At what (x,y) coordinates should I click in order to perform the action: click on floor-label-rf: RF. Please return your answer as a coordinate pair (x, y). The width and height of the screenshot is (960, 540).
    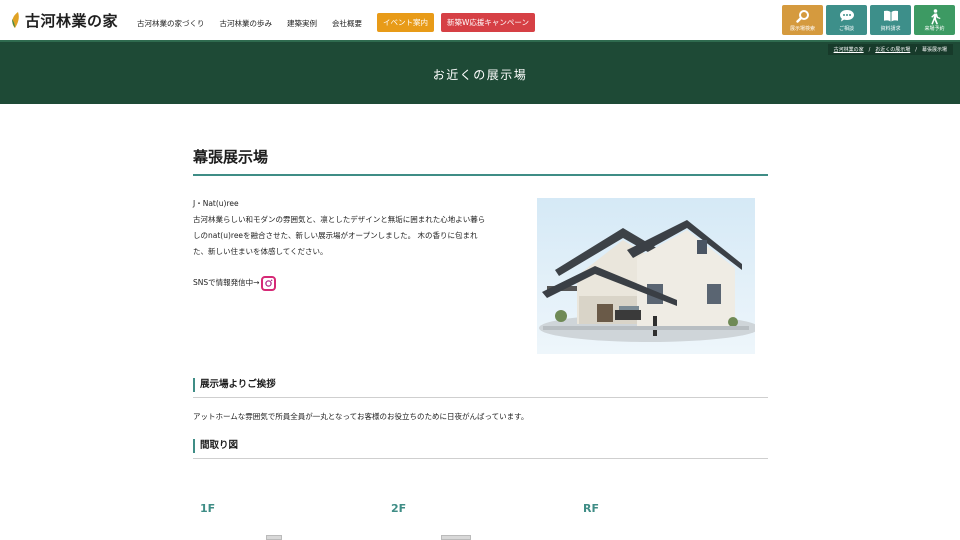
    Looking at the image, I should click on (591, 508).